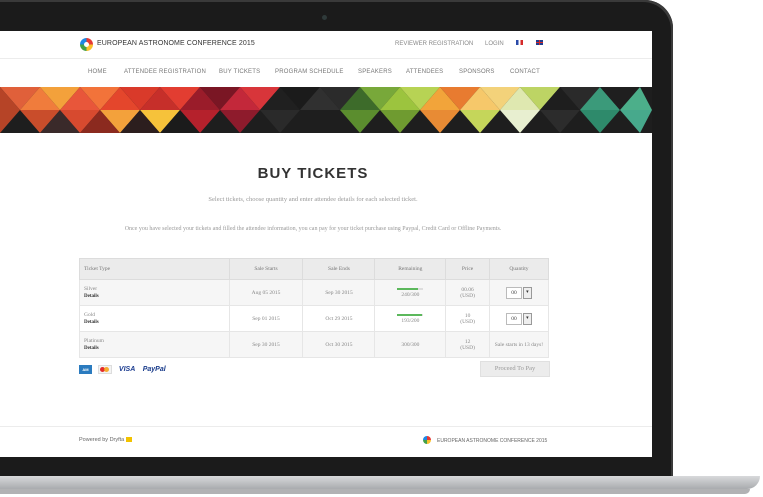 The width and height of the screenshot is (763, 497). What do you see at coordinates (427, 440) in the screenshot?
I see `footer-logo-icon` at bounding box center [427, 440].